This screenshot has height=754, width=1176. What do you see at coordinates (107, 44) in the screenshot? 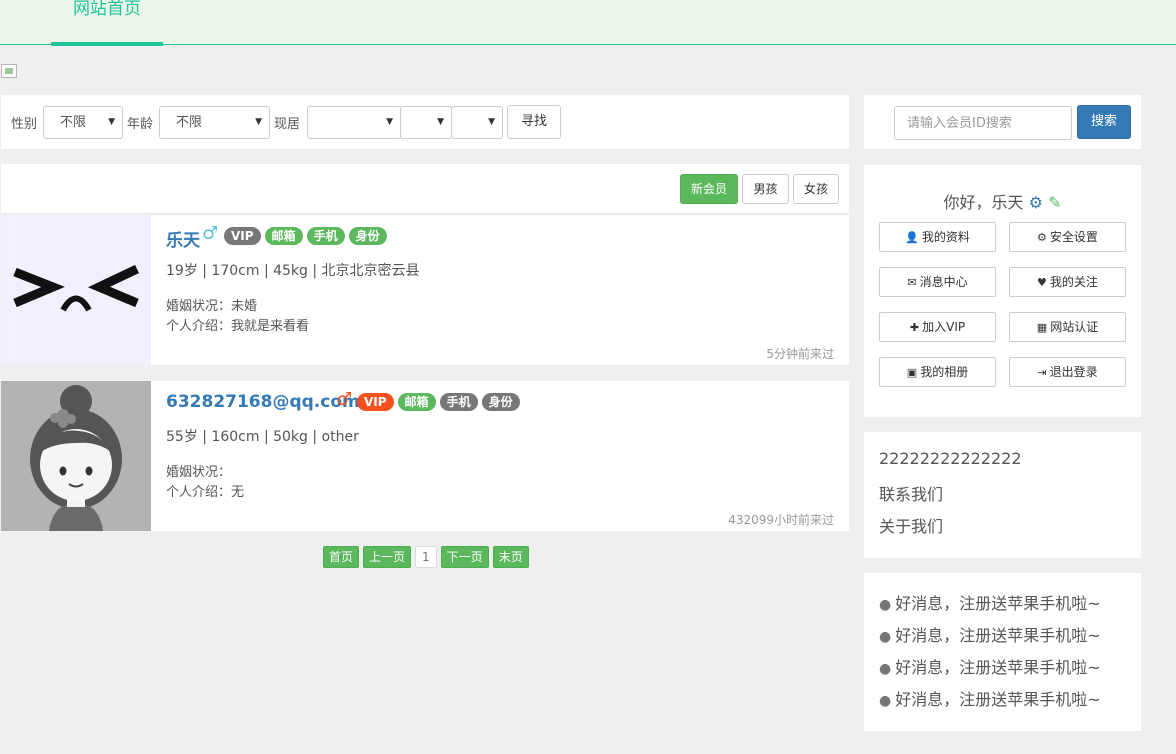
I see `nav-active-indicator` at bounding box center [107, 44].